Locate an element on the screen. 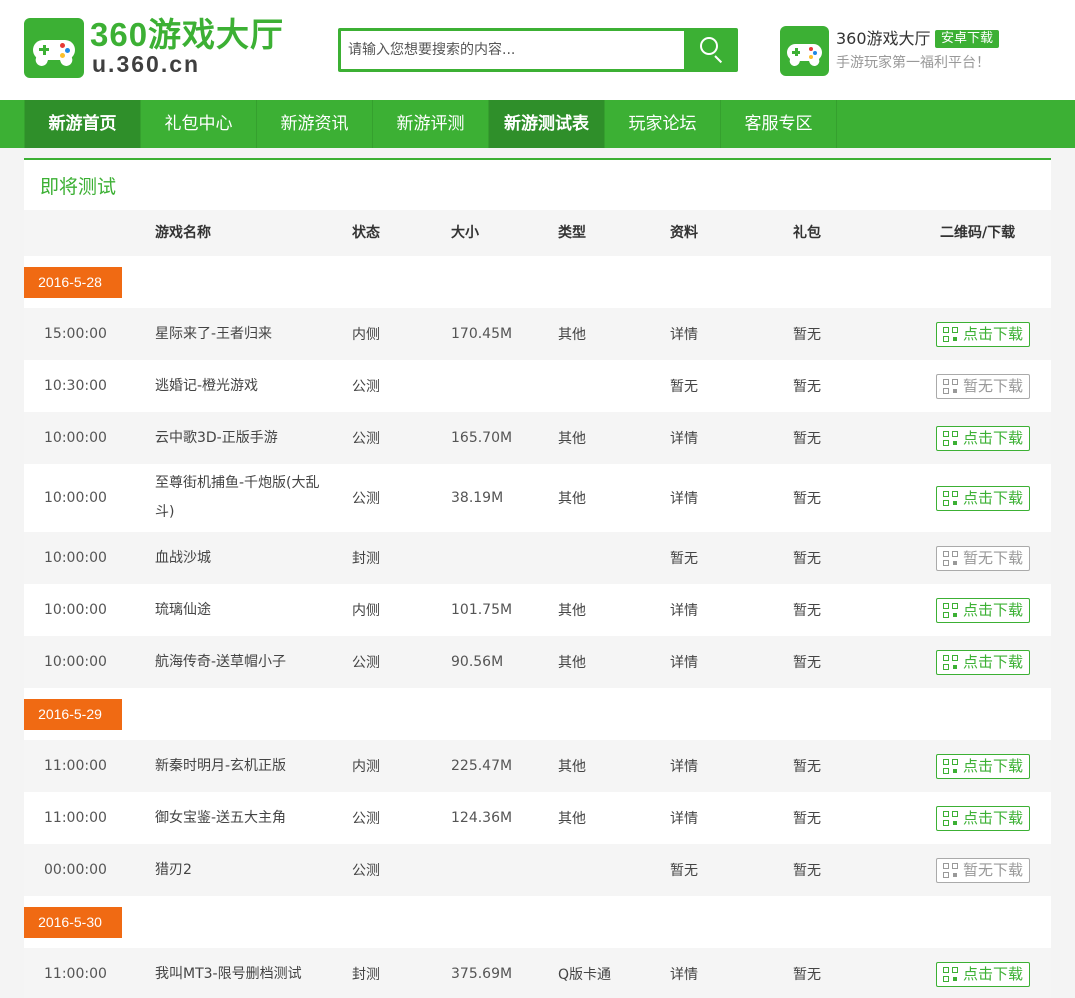 The width and height of the screenshot is (1075, 998). table-row: 10:30:00 逃婚记-橙光游戏 公测 暂无 暂无 暂无下载 is located at coordinates (537, 386).